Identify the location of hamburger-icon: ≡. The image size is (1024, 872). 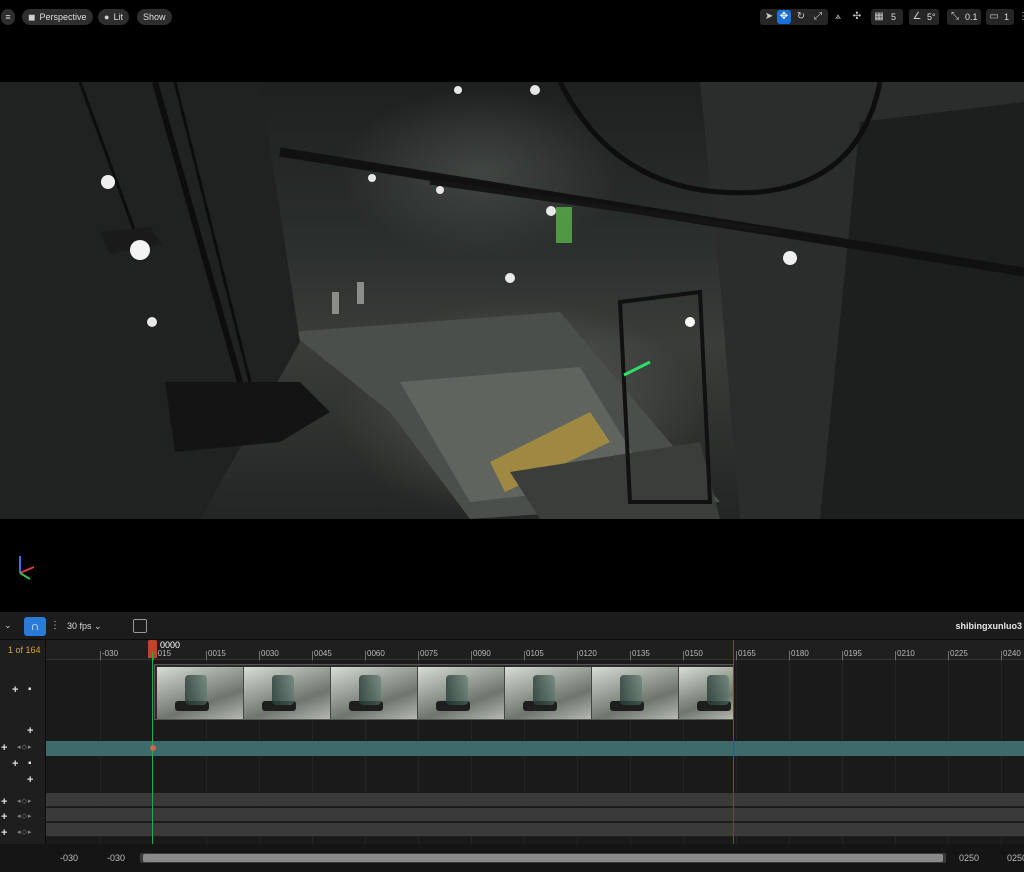
(8, 17).